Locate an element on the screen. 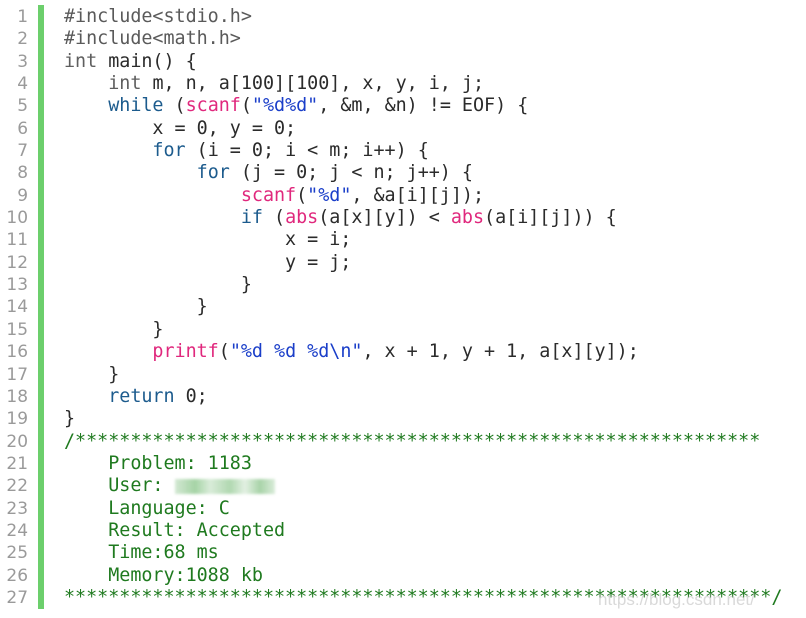  line-number: 9 is located at coordinates (22, 195).